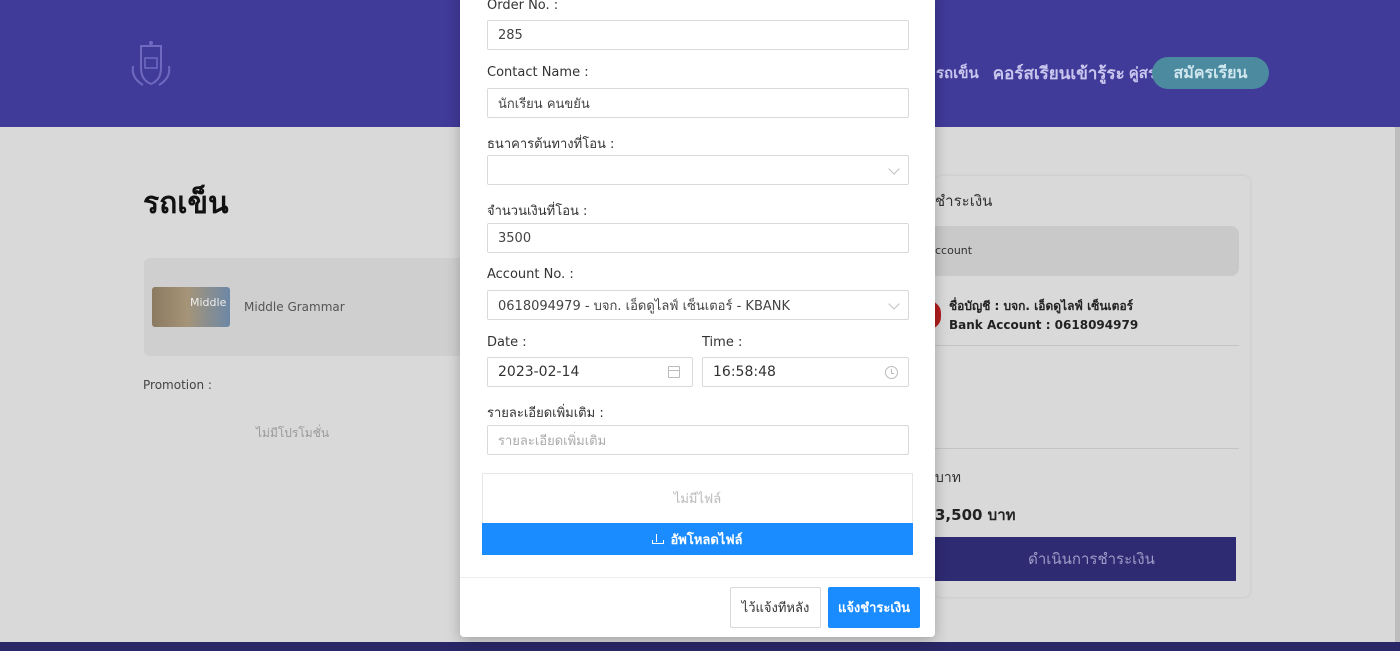 Image resolution: width=1400 pixels, height=651 pixels. What do you see at coordinates (151, 64) in the screenshot?
I see `logo-emblem-icon` at bounding box center [151, 64].